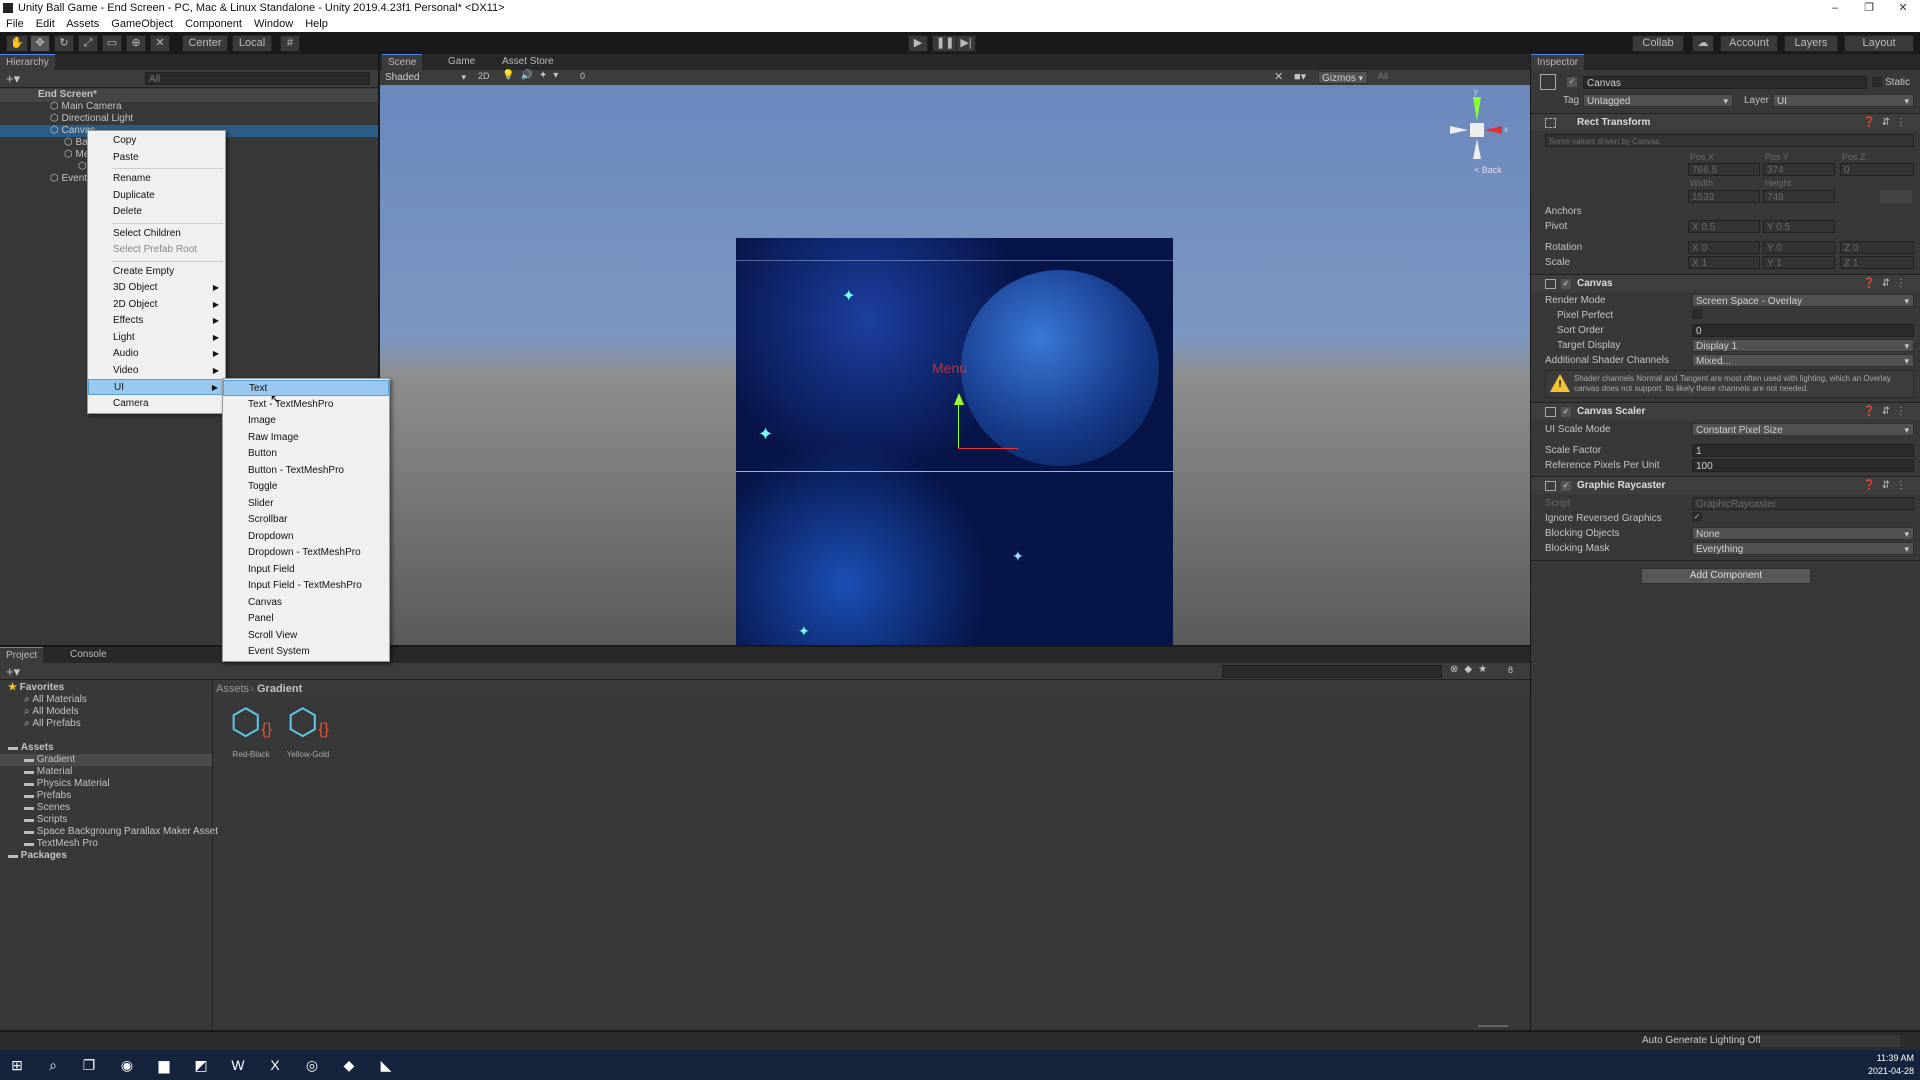 Image resolution: width=1920 pixels, height=1080 pixels. Describe the element at coordinates (156, 179) in the screenshot. I see `menu-item-rename: Rename` at that location.